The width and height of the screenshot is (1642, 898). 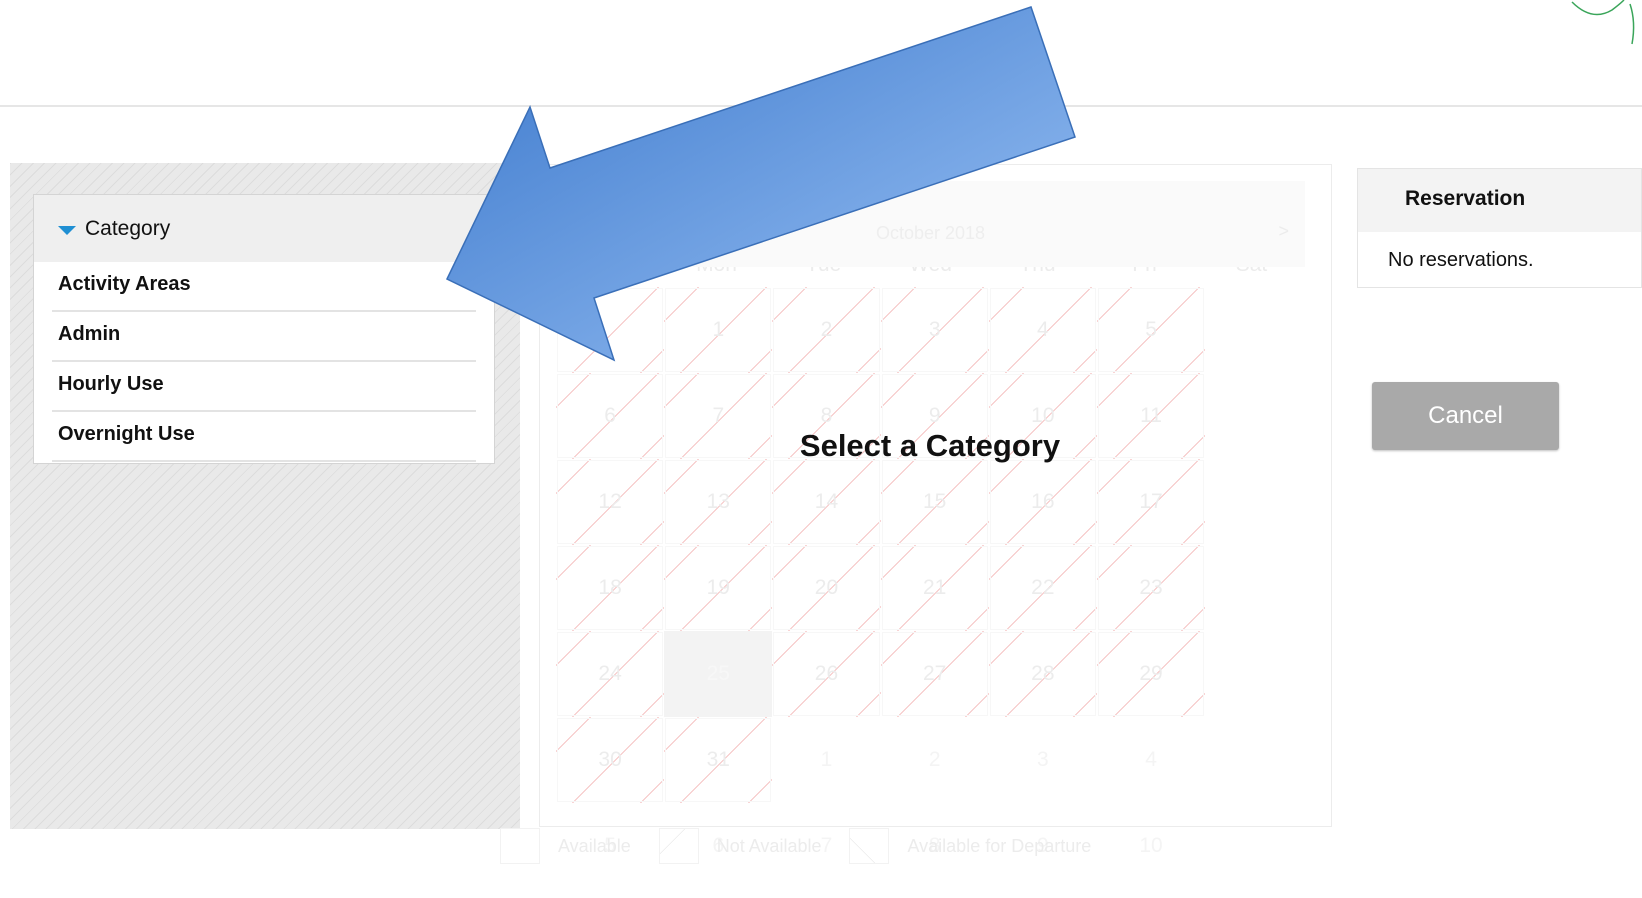 What do you see at coordinates (1461, 260) in the screenshot?
I see `reservation-empty-text: No reservations.` at bounding box center [1461, 260].